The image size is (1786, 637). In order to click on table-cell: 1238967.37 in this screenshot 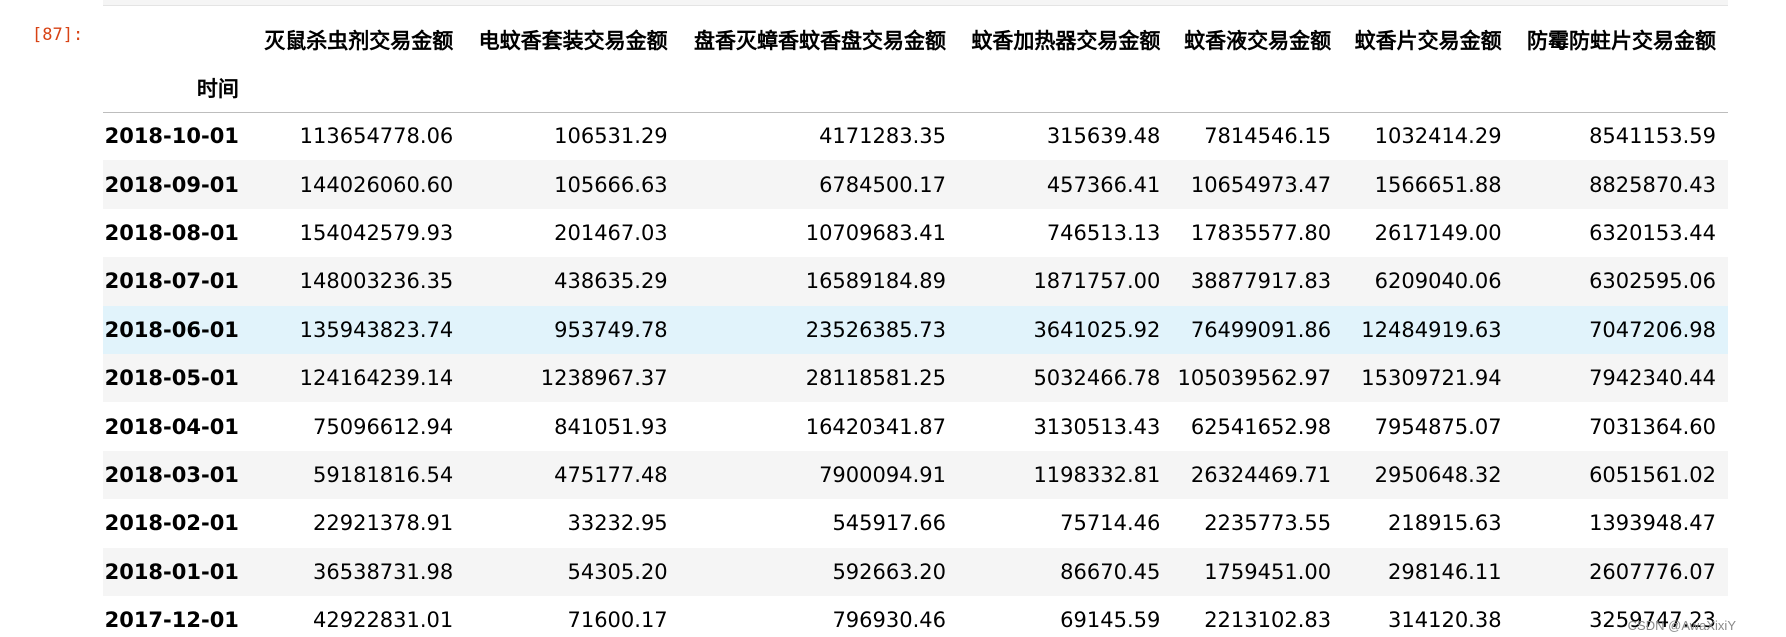, I will do `click(604, 378)`.